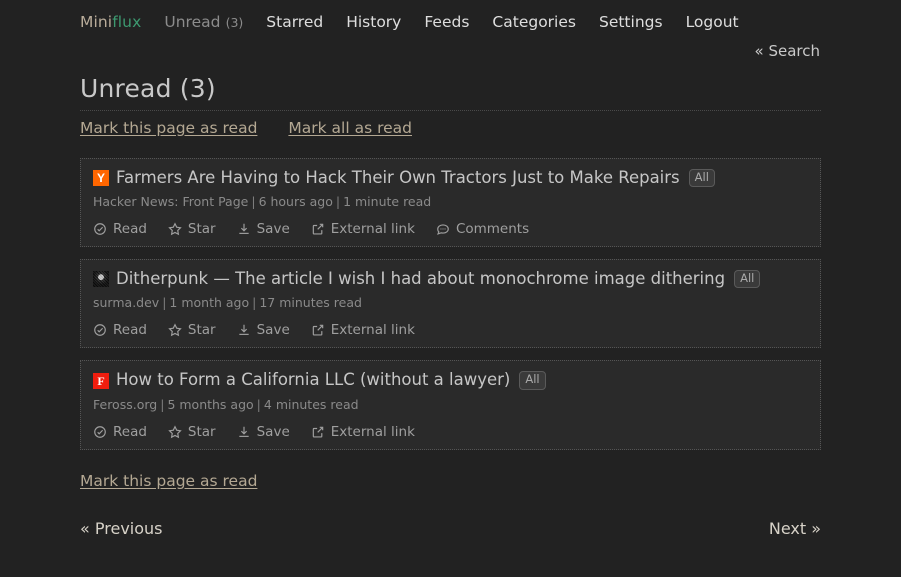  What do you see at coordinates (192, 22) in the screenshot?
I see `nav-link-unread: Unread` at bounding box center [192, 22].